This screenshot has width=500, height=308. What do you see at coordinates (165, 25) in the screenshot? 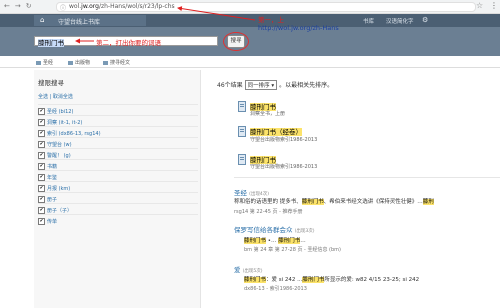
I see `annotation-arrows` at bounding box center [165, 25].